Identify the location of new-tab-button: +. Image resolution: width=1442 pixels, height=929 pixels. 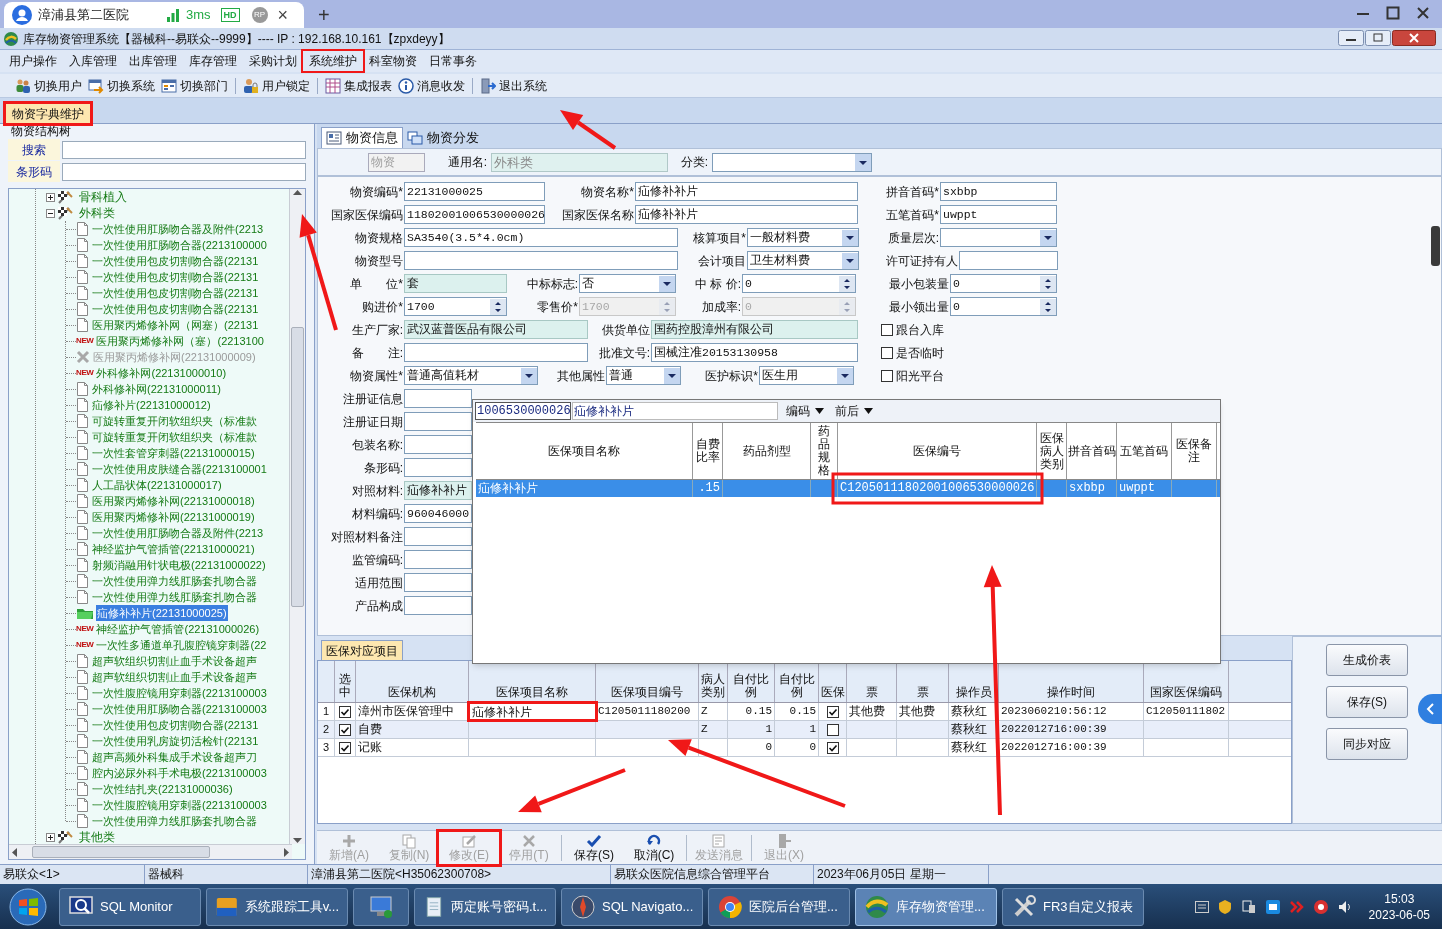
(324, 15).